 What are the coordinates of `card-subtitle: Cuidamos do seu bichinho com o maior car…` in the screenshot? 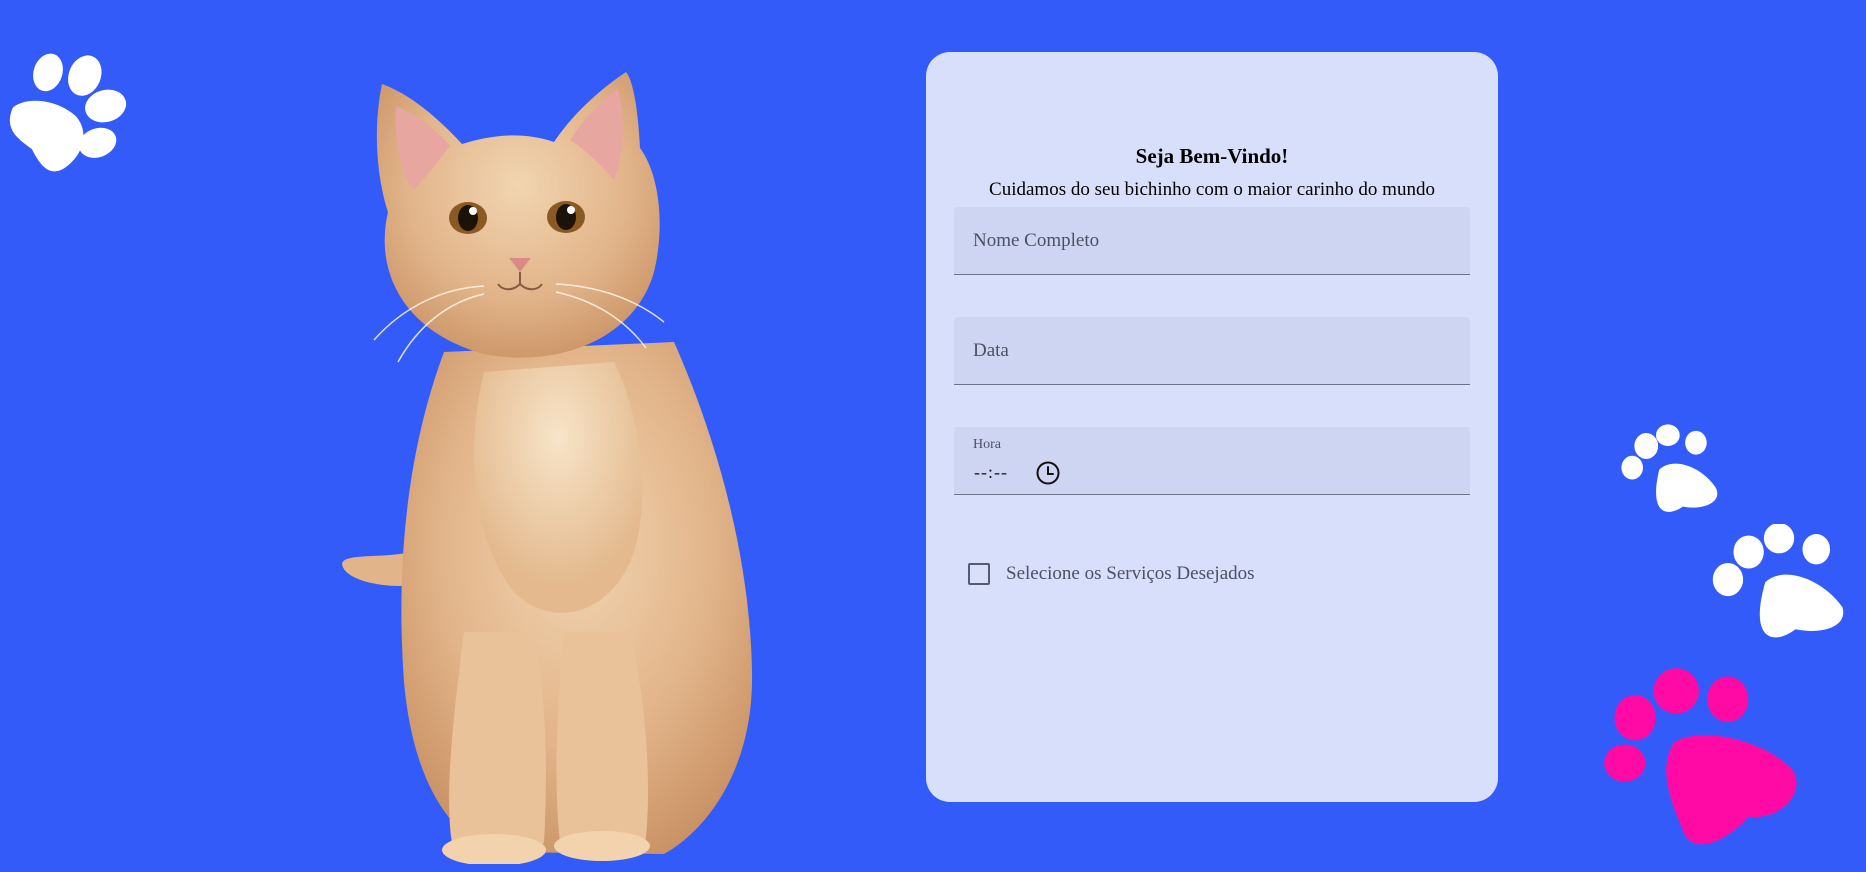 It's located at (1212, 189).